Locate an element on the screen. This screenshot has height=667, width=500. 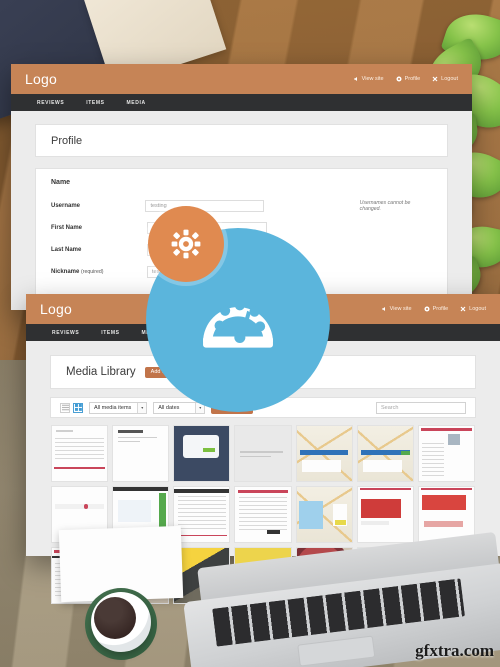
page-title: Profile is located at coordinates (67, 140).